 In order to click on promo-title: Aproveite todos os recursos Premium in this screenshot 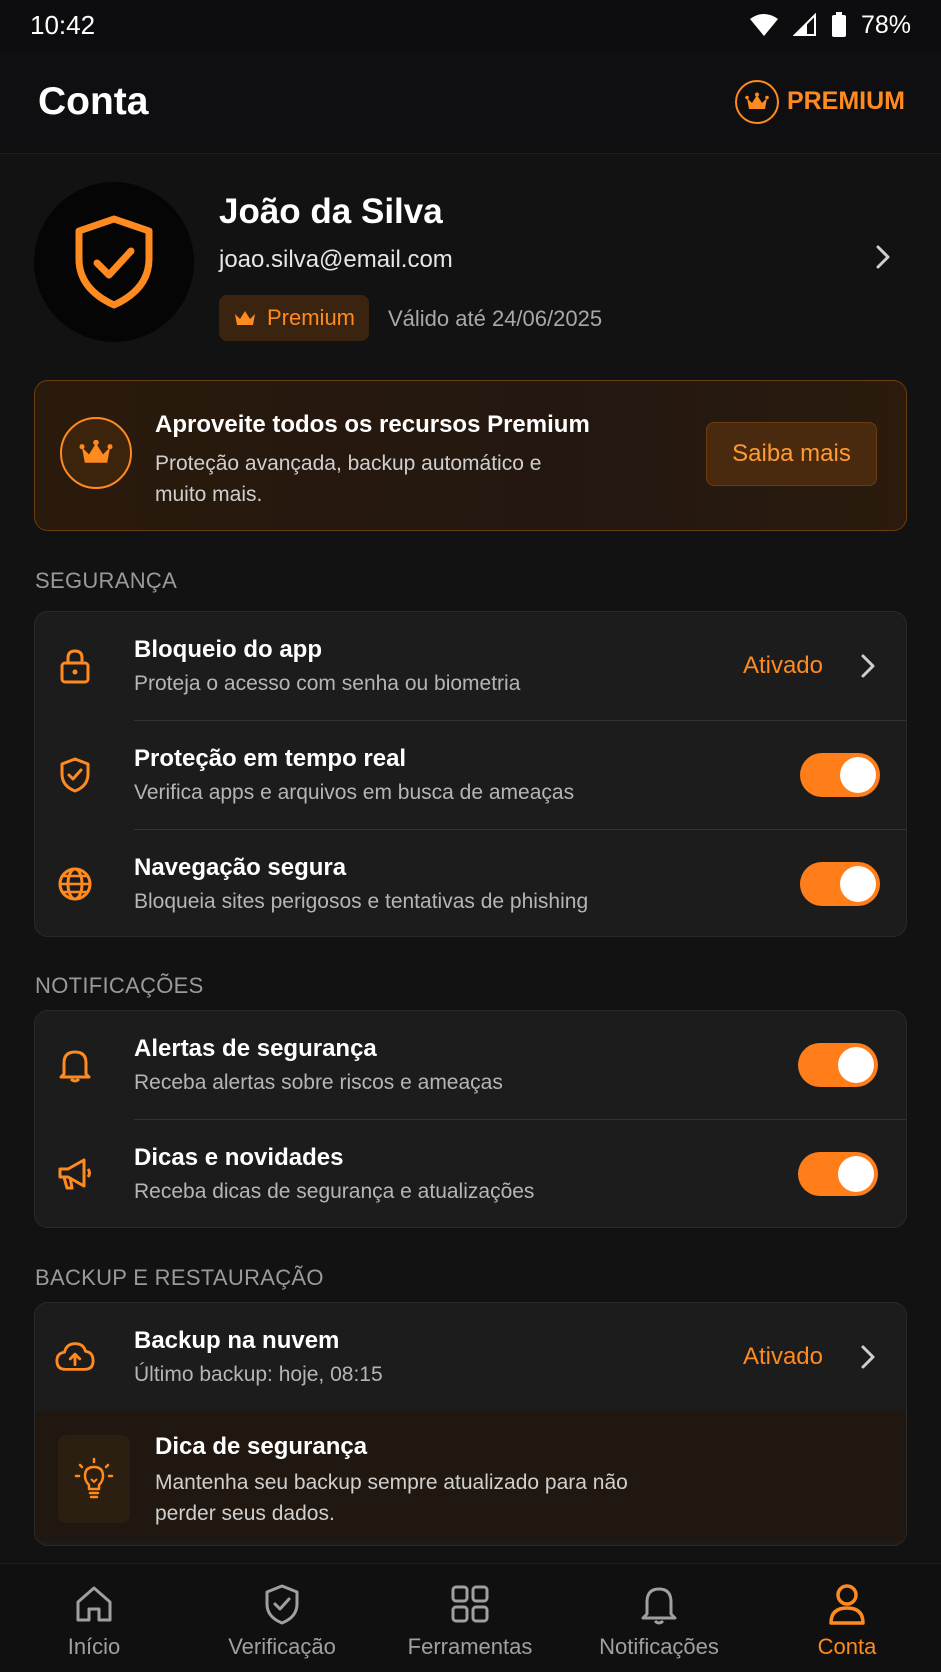, I will do `click(372, 424)`.